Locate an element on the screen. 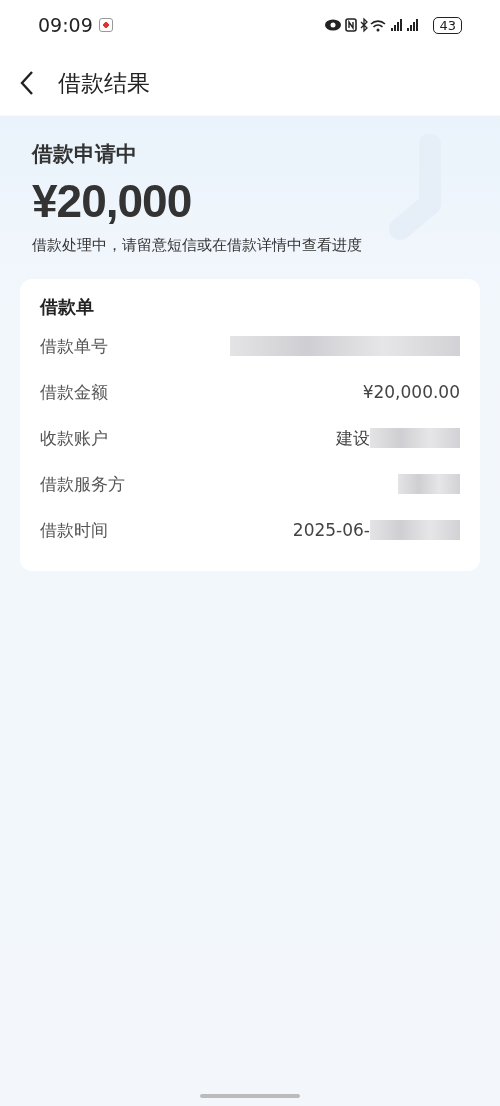 This screenshot has width=500, height=1106. record-icon is located at coordinates (105, 25).